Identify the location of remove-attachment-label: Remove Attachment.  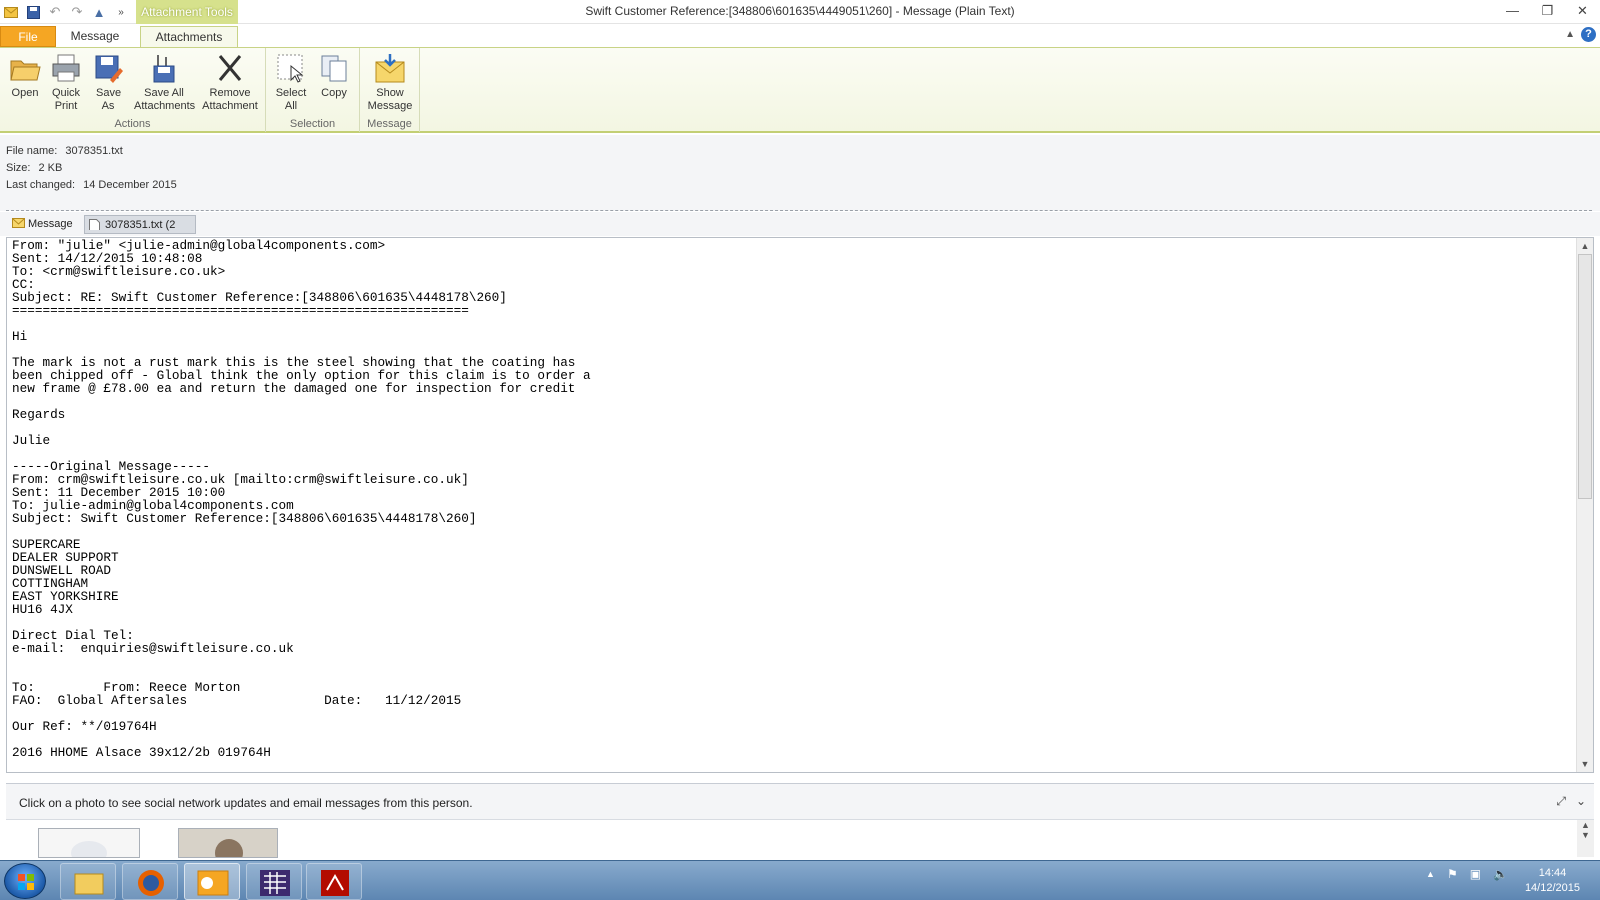
(230, 99).